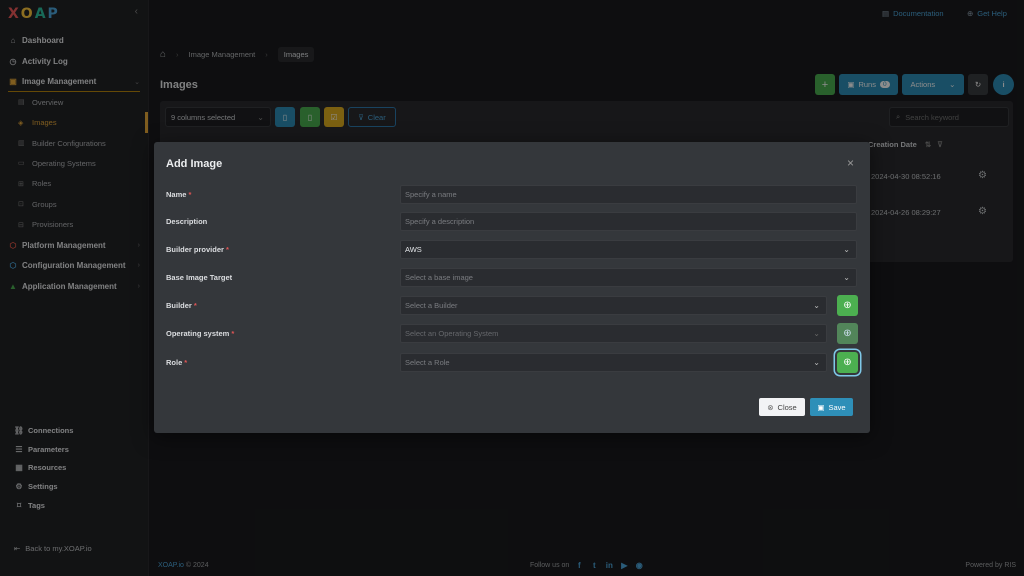  I want to click on role-row: Role * Select a Role ⌄ ⊕, so click(512, 362).